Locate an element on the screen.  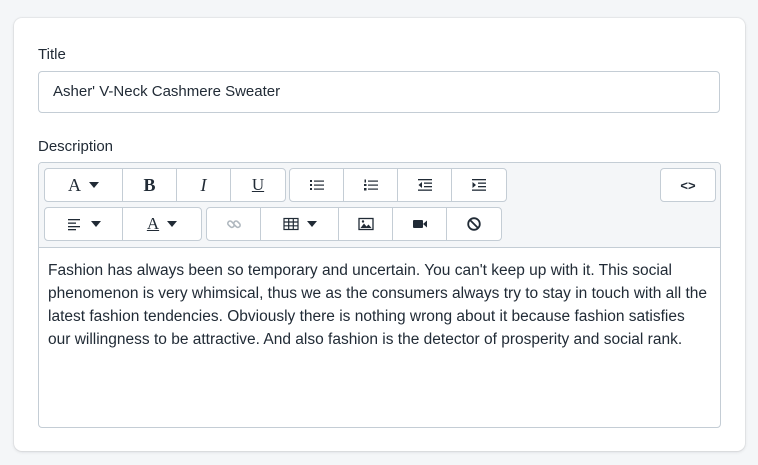
italic-button: I is located at coordinates (204, 185).